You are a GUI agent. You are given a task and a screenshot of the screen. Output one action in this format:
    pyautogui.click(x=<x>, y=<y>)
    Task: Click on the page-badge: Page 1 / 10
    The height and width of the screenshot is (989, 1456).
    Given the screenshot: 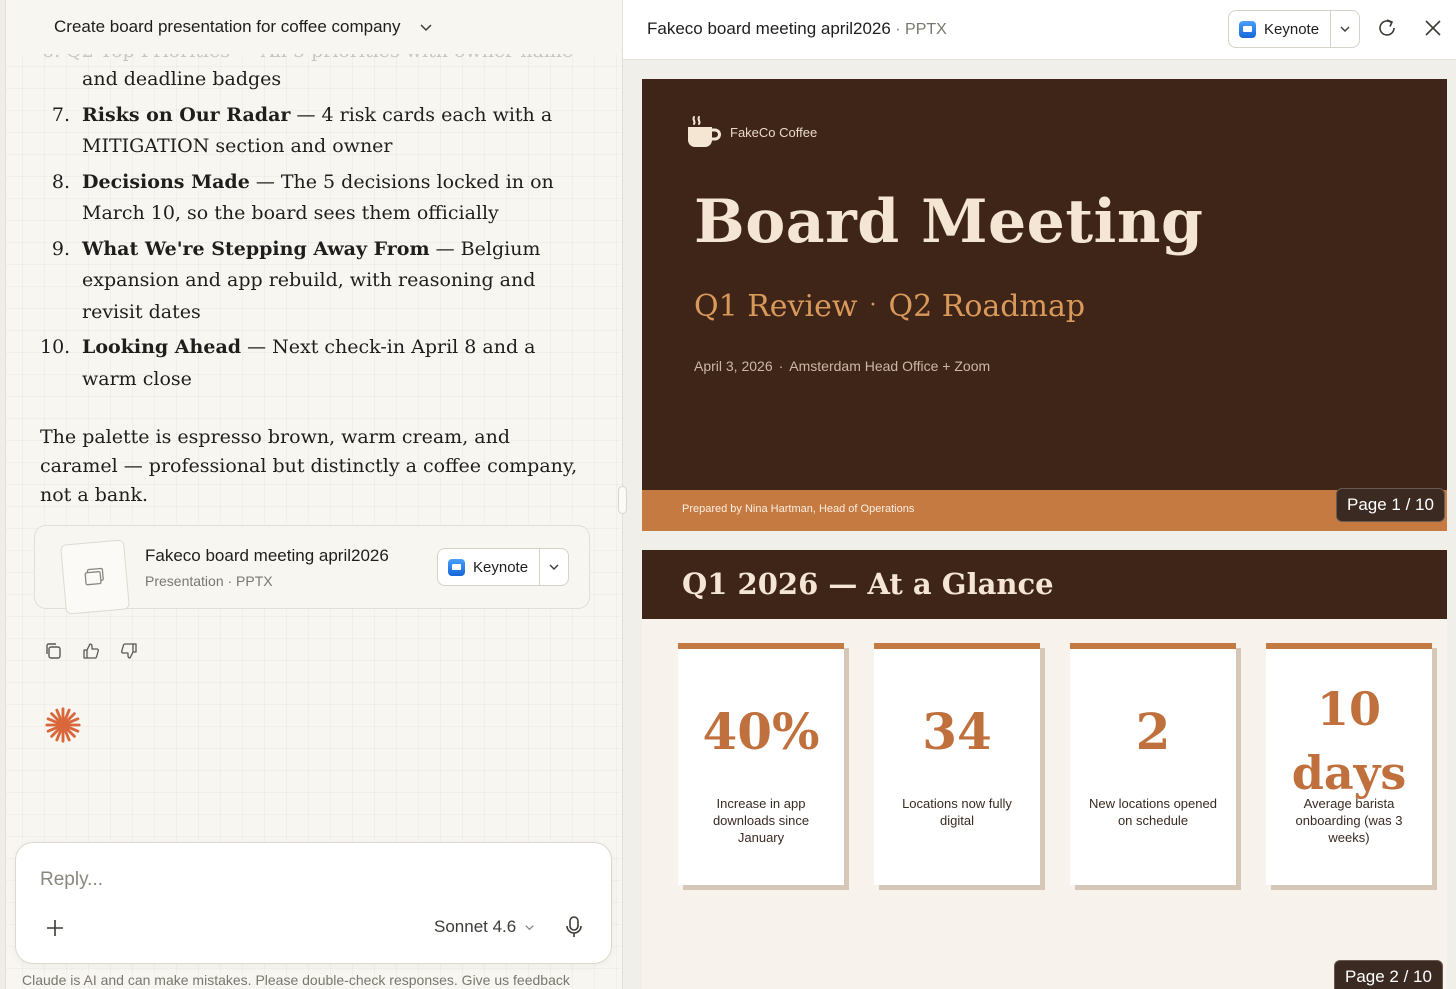 What is the action you would take?
    pyautogui.click(x=1390, y=505)
    